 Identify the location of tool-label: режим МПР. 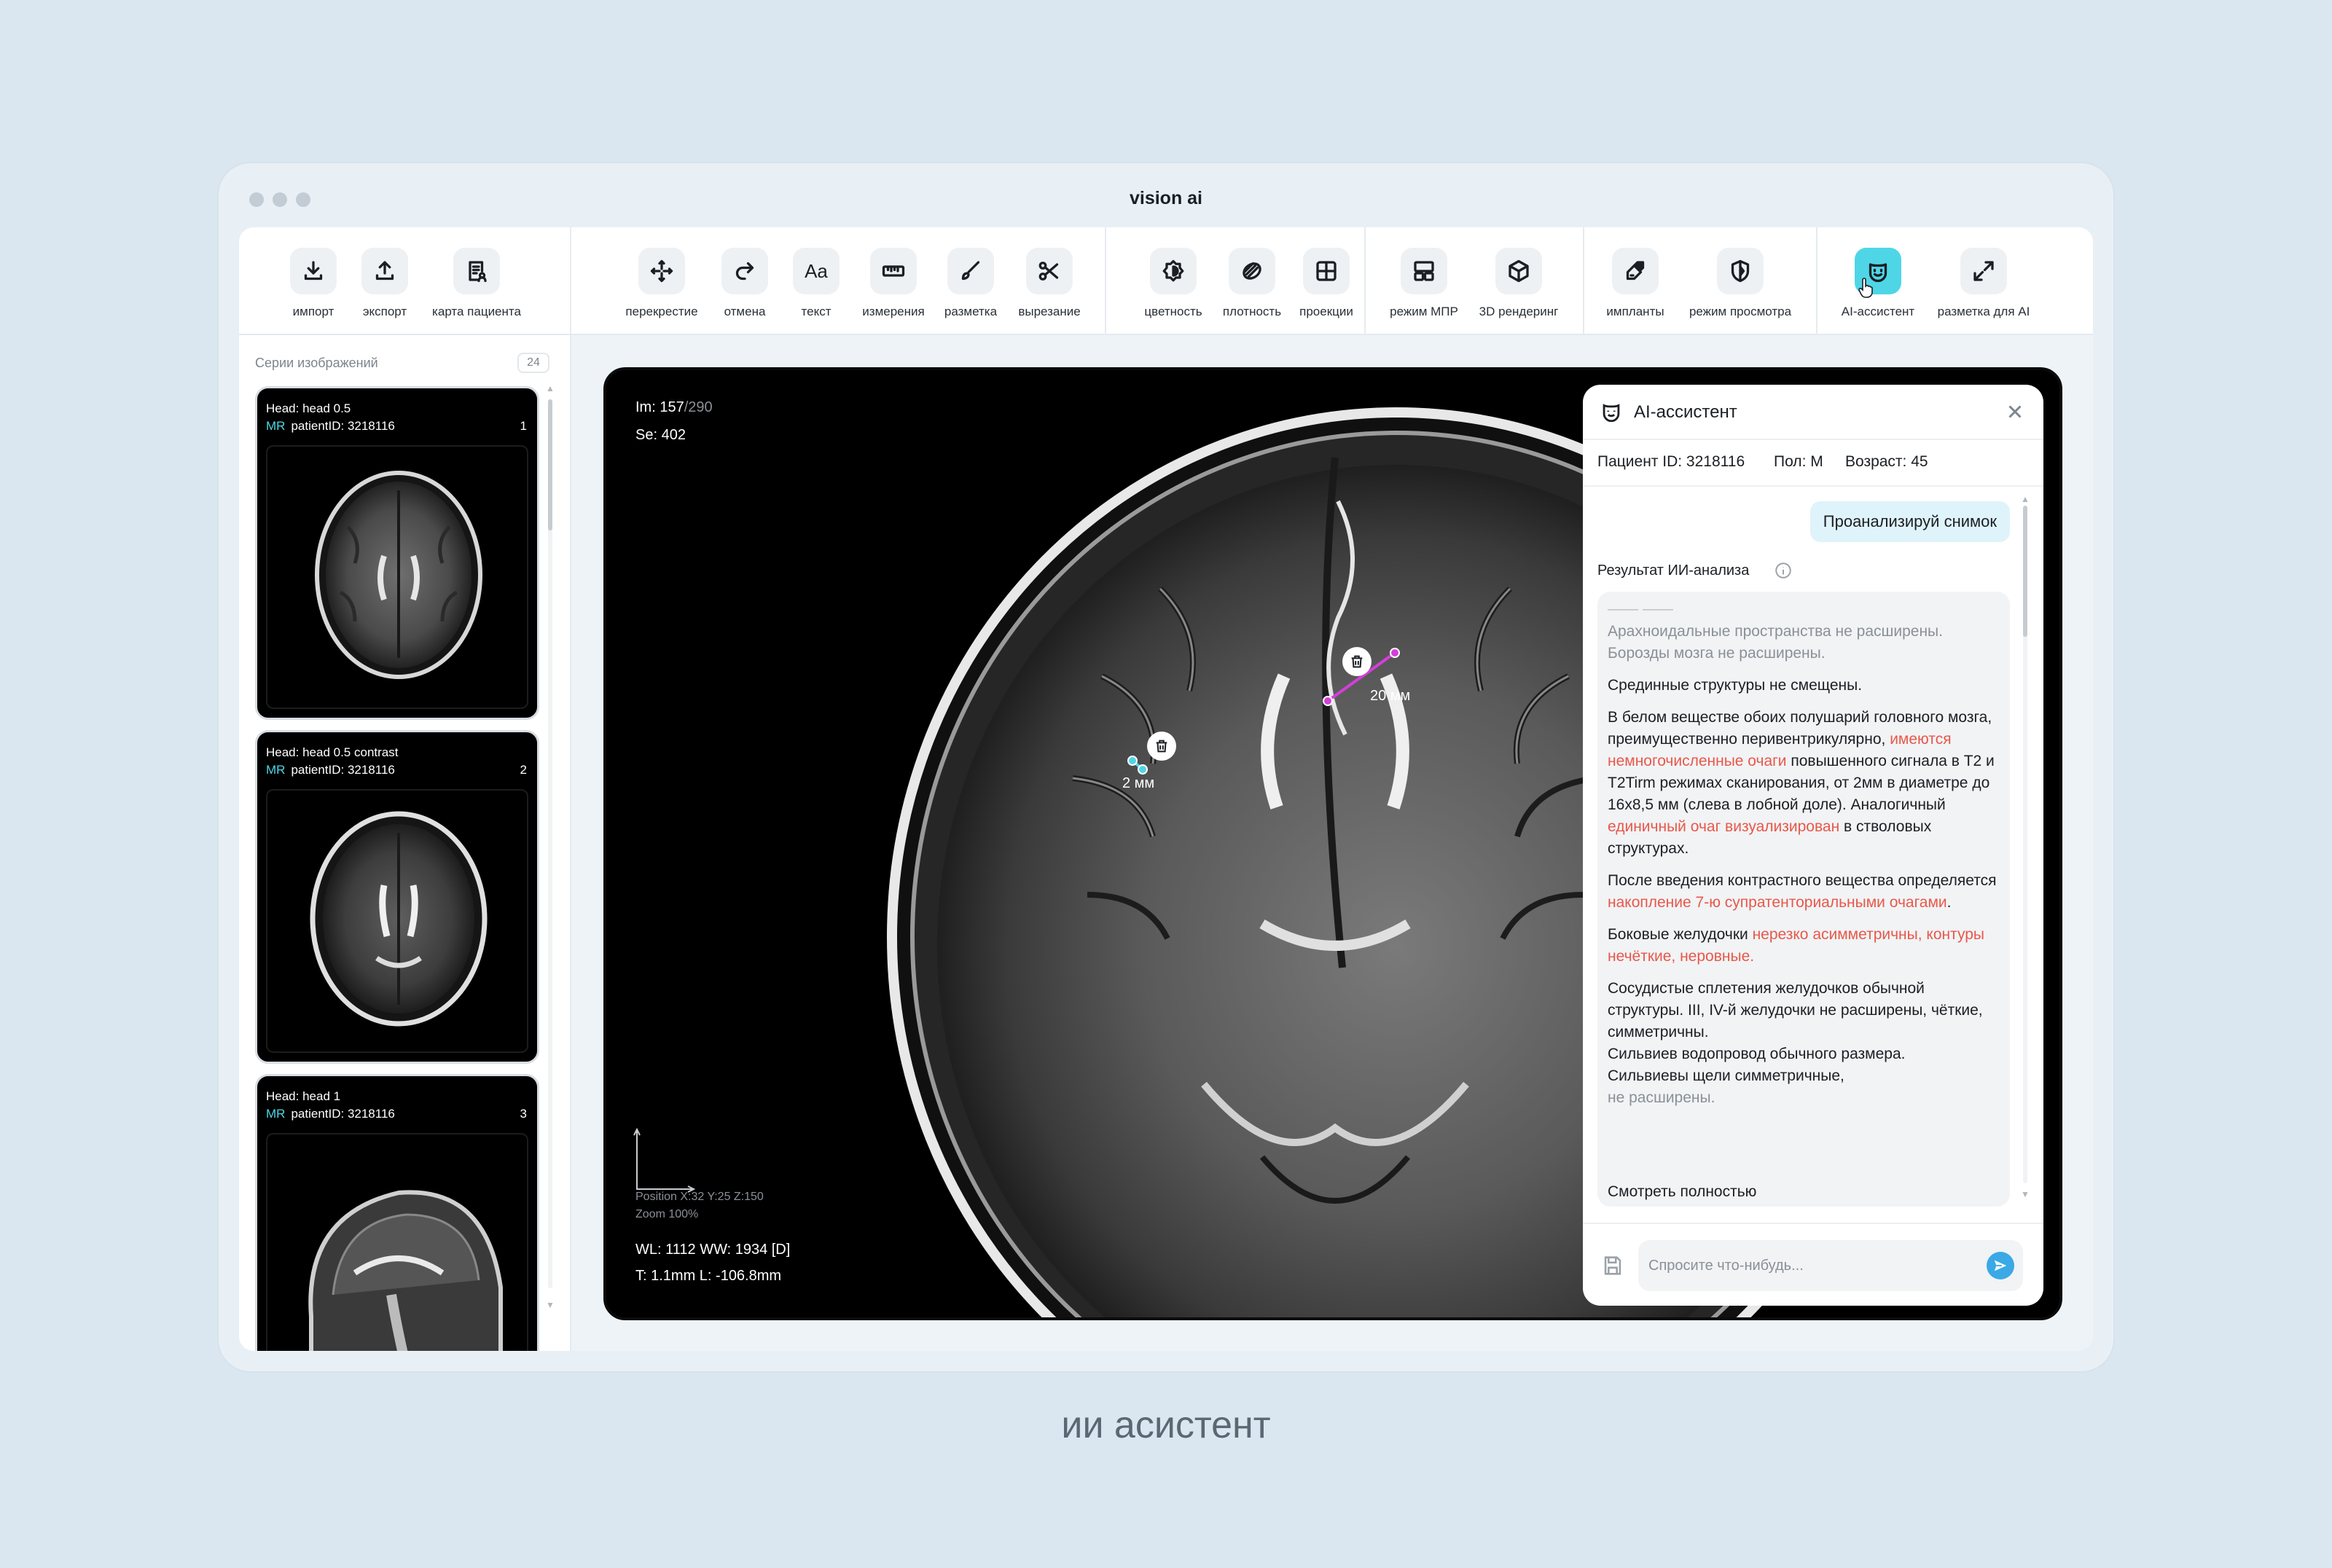
(1424, 311).